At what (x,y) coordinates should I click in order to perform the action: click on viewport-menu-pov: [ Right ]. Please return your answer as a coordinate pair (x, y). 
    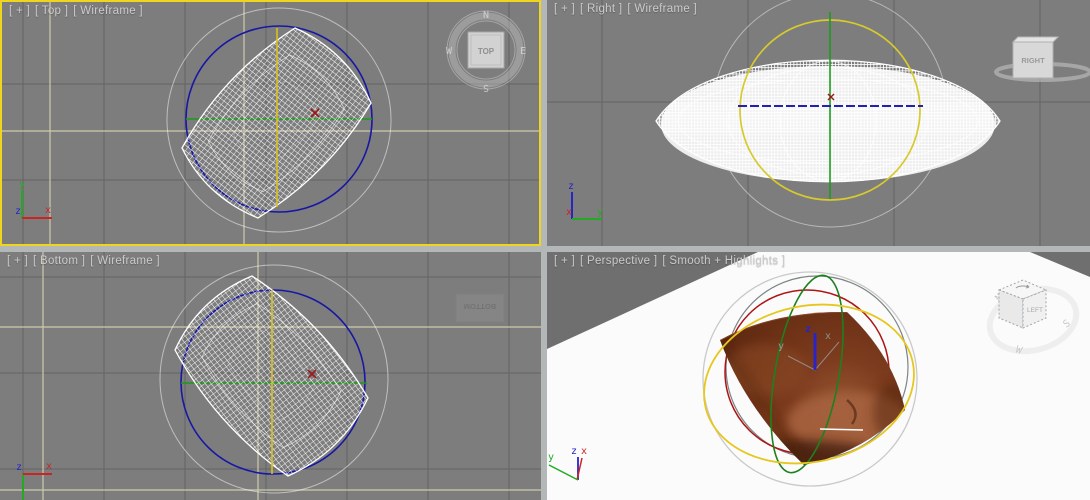
    Looking at the image, I should click on (601, 9).